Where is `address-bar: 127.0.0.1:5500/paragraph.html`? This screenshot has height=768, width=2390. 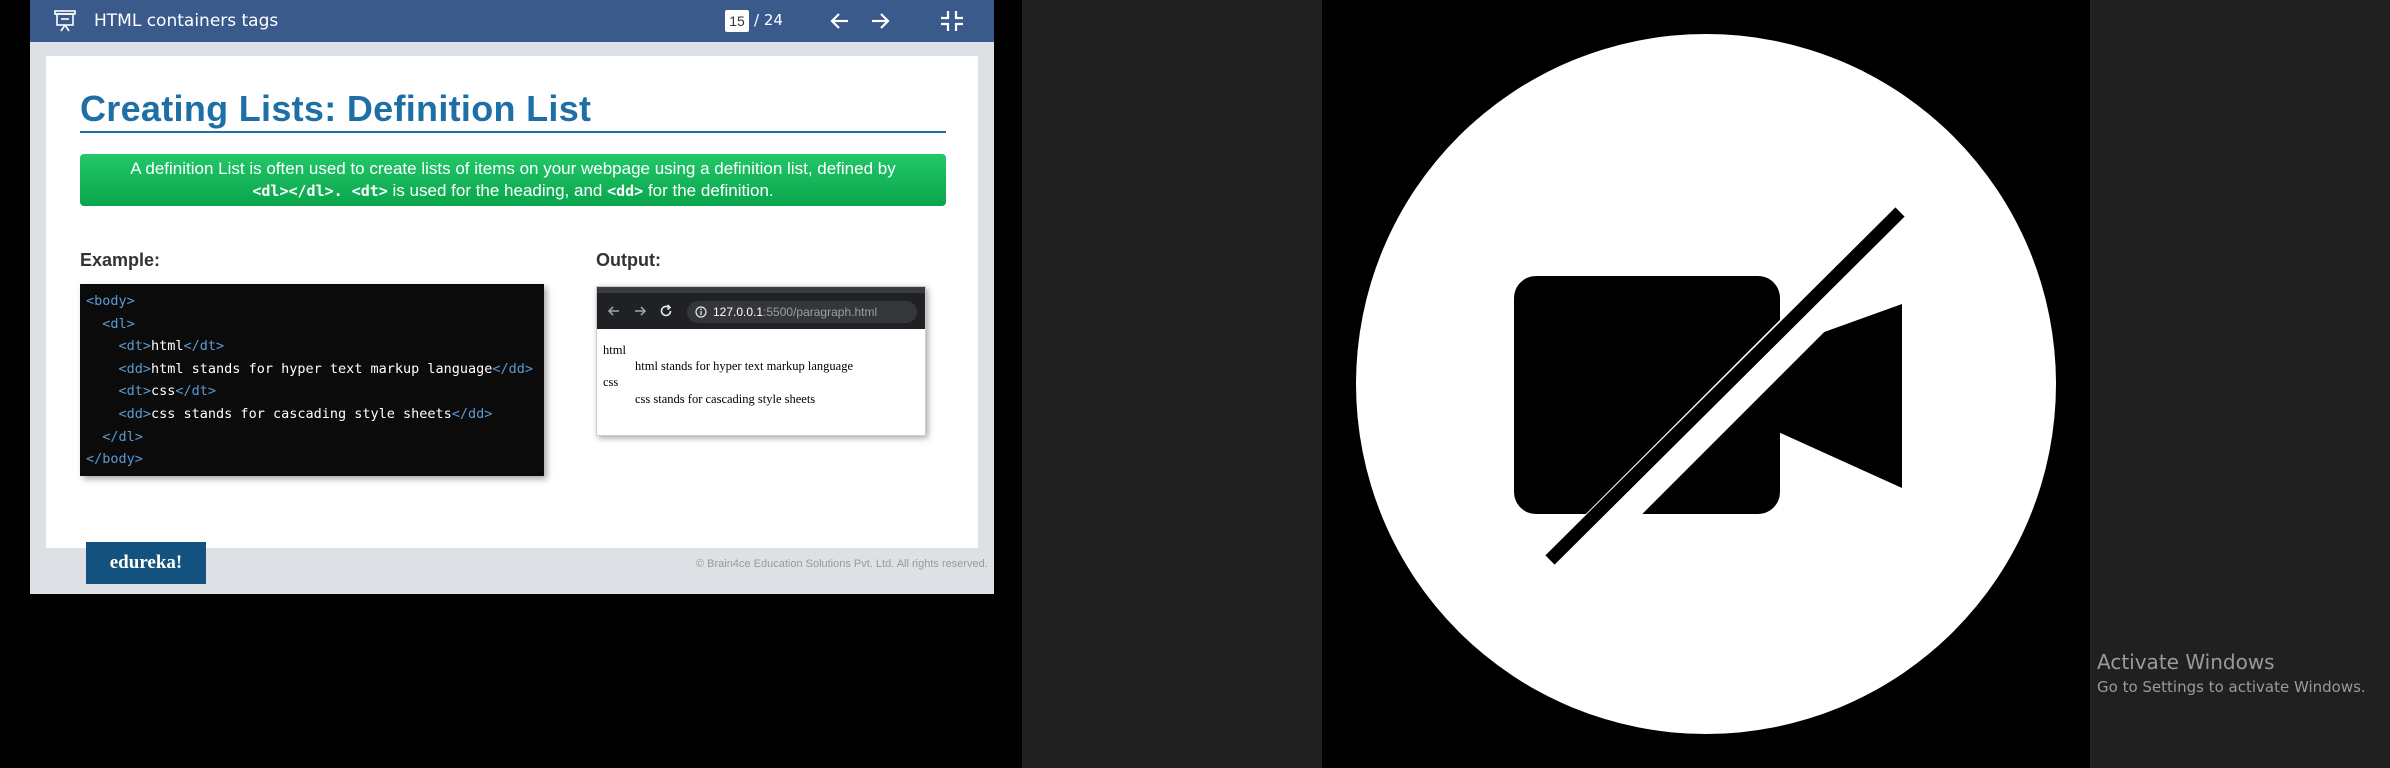
address-bar: 127.0.0.1:5500/paragraph.html is located at coordinates (802, 312).